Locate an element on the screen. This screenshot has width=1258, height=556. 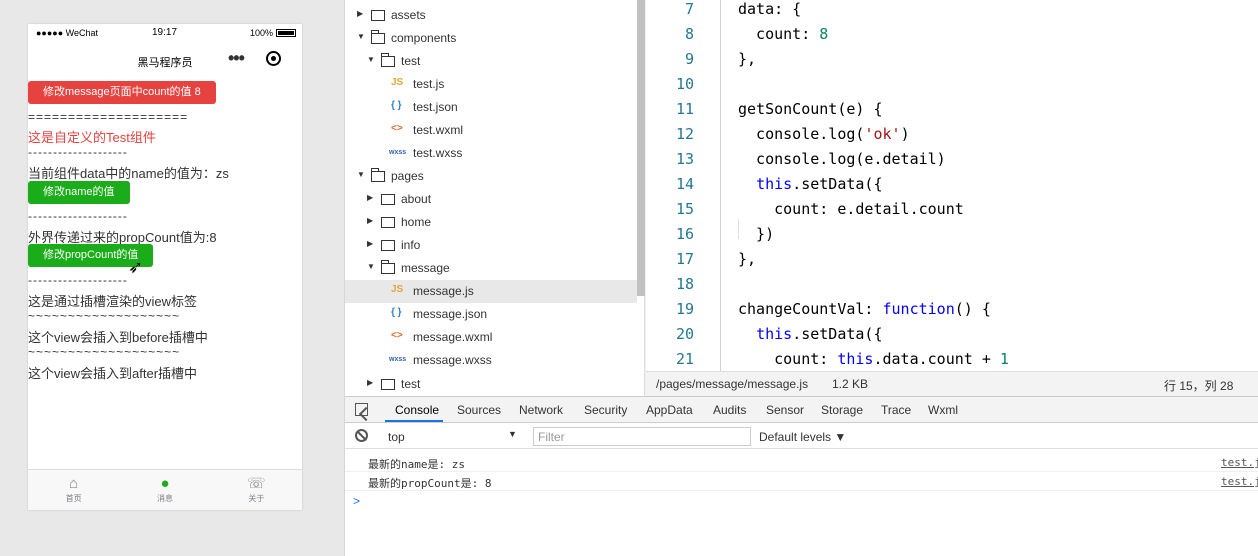
tab-sensor: Sensor is located at coordinates (785, 410).